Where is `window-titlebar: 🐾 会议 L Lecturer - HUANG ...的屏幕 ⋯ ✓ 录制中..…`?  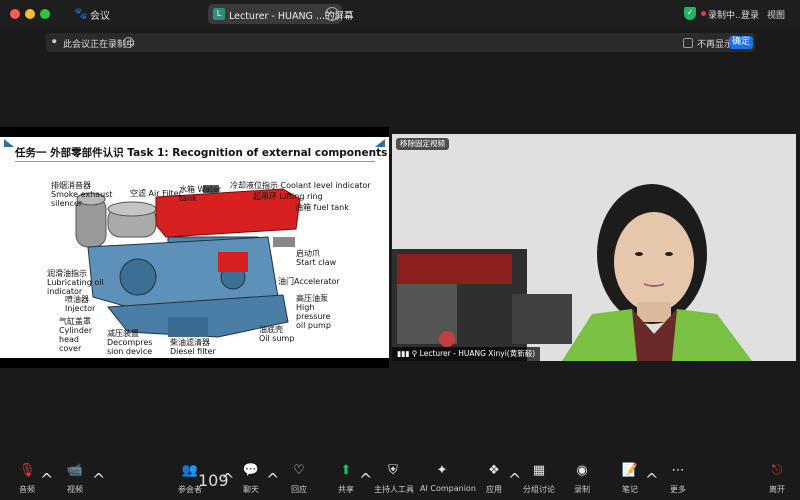 window-titlebar: 🐾 会议 L Lecturer - HUANG ...的屏幕 ⋯ ✓ 录制中..… is located at coordinates (400, 14).